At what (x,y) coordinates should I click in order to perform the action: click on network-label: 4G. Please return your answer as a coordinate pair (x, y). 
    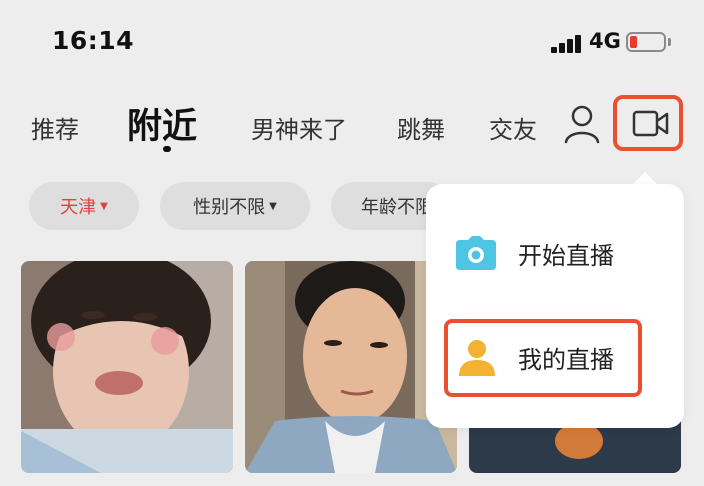
    Looking at the image, I should click on (605, 41).